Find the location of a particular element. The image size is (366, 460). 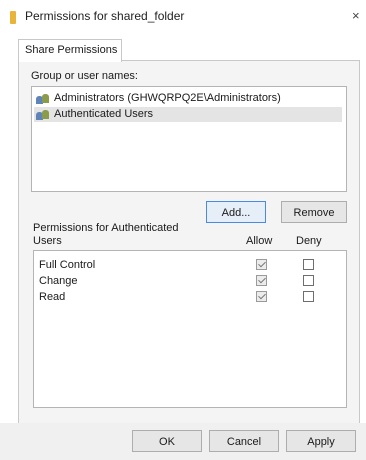

ok-button: OK is located at coordinates (167, 441).